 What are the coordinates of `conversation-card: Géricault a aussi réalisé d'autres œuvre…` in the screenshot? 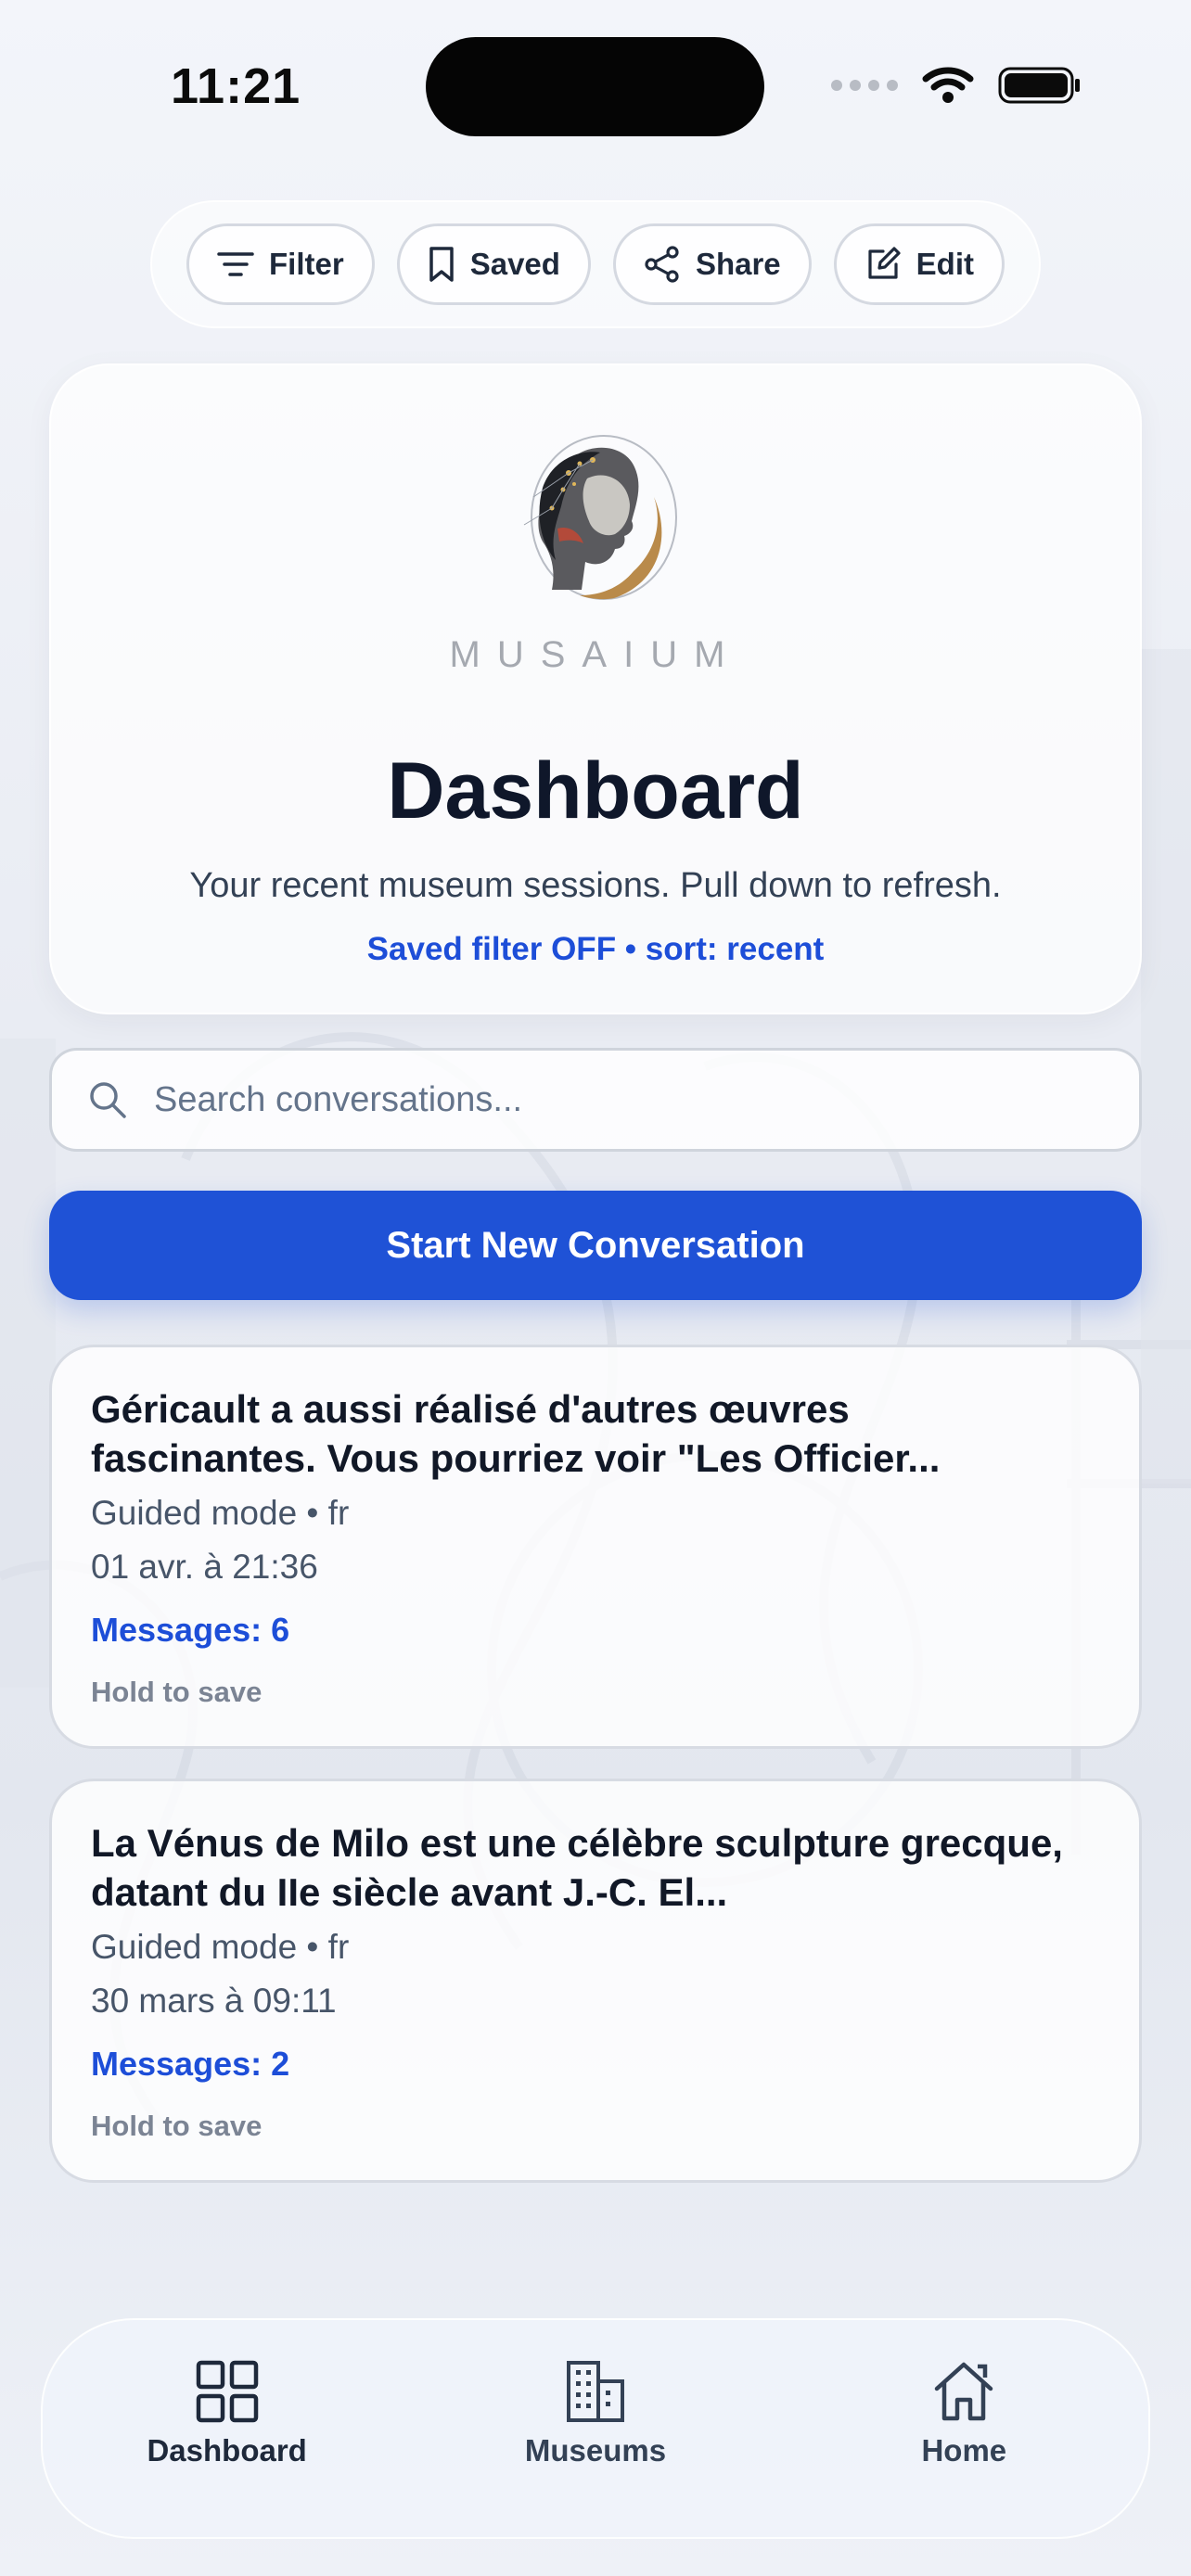 It's located at (595, 1547).